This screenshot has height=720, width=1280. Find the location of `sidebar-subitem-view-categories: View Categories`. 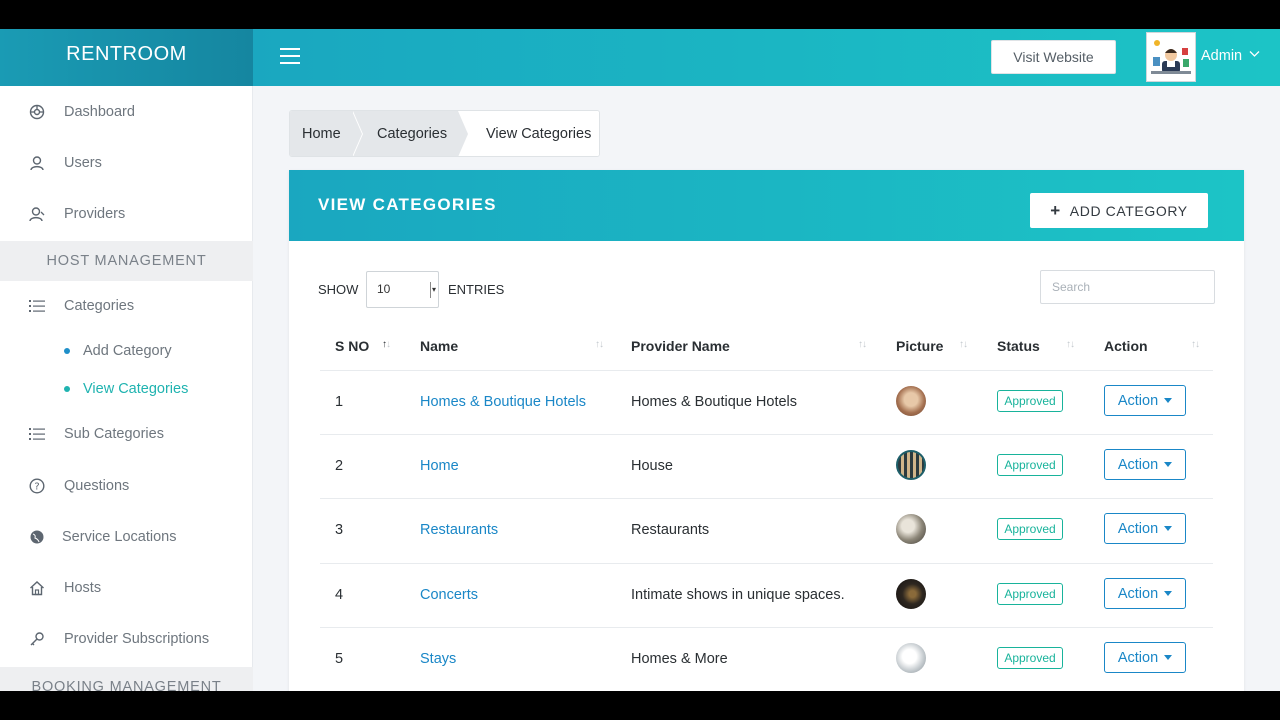

sidebar-subitem-view-categories: View Categories is located at coordinates (126, 389).